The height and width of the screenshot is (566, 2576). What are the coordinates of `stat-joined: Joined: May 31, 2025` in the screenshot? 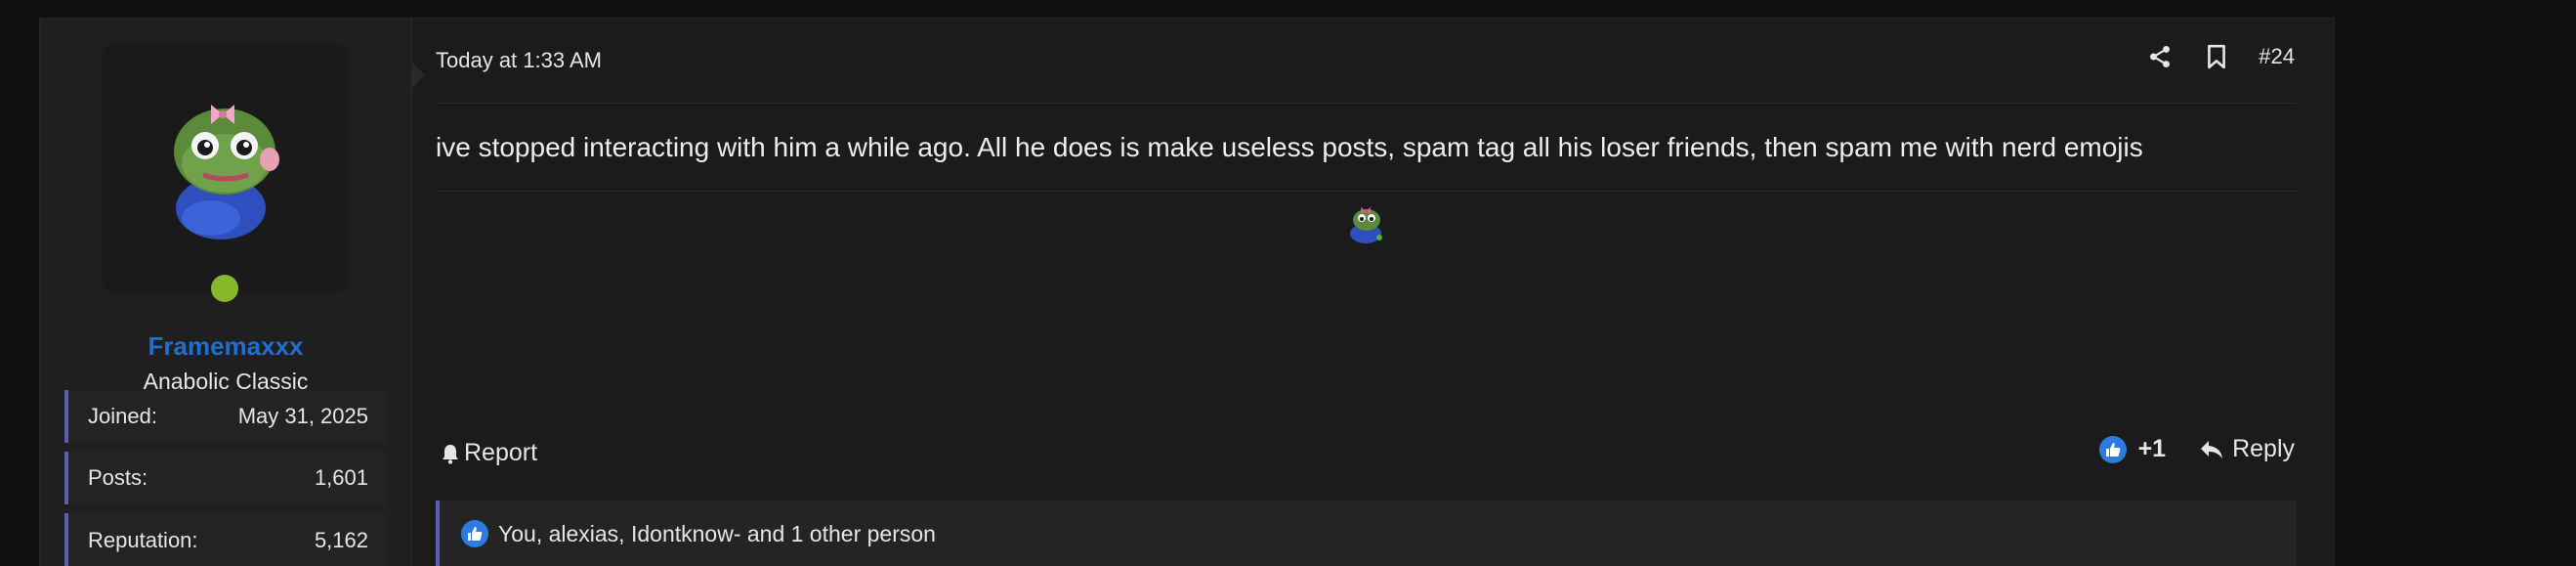 It's located at (225, 416).